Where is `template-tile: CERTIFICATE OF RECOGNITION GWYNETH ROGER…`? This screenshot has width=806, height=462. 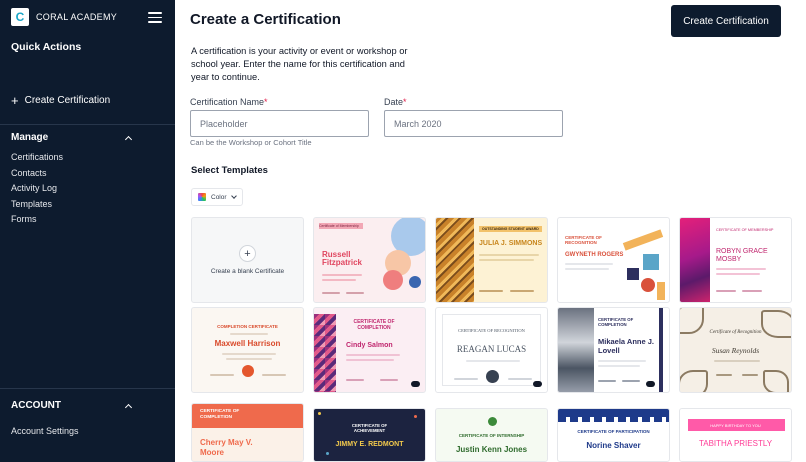 template-tile: CERTIFICATE OF RECOGNITION GWYNETH ROGER… is located at coordinates (613, 260).